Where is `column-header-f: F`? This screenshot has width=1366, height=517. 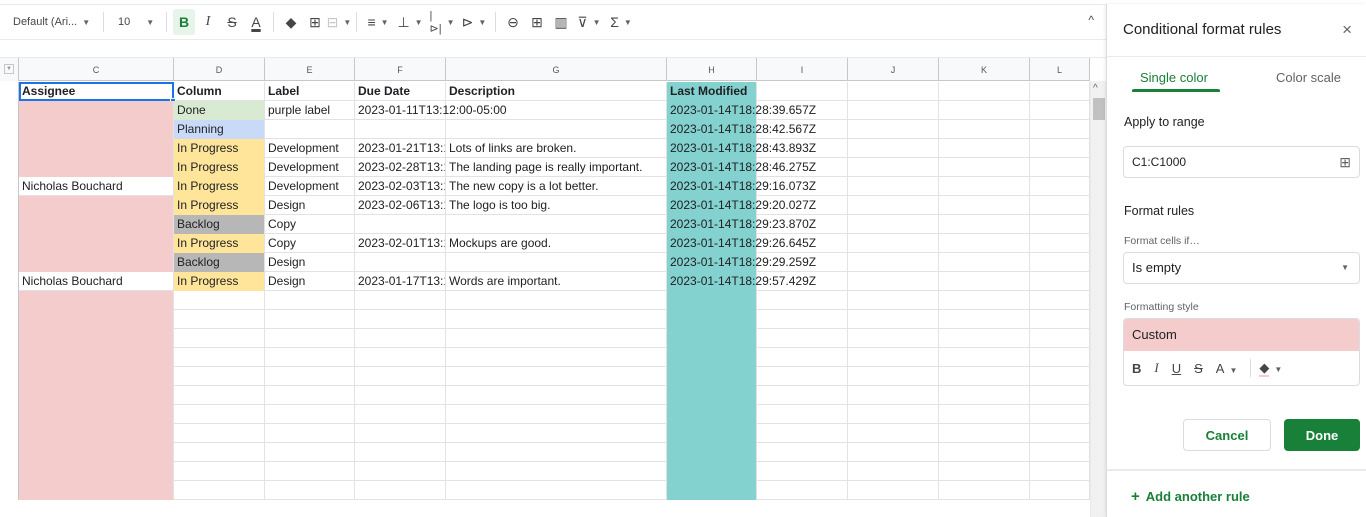
column-header-f: F is located at coordinates (400, 69).